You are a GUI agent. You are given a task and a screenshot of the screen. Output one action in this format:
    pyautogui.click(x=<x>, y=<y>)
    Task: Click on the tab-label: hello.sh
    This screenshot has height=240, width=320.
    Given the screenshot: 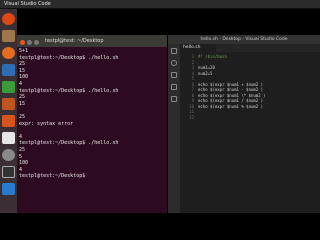 What is the action you would take?
    pyautogui.click(x=192, y=47)
    